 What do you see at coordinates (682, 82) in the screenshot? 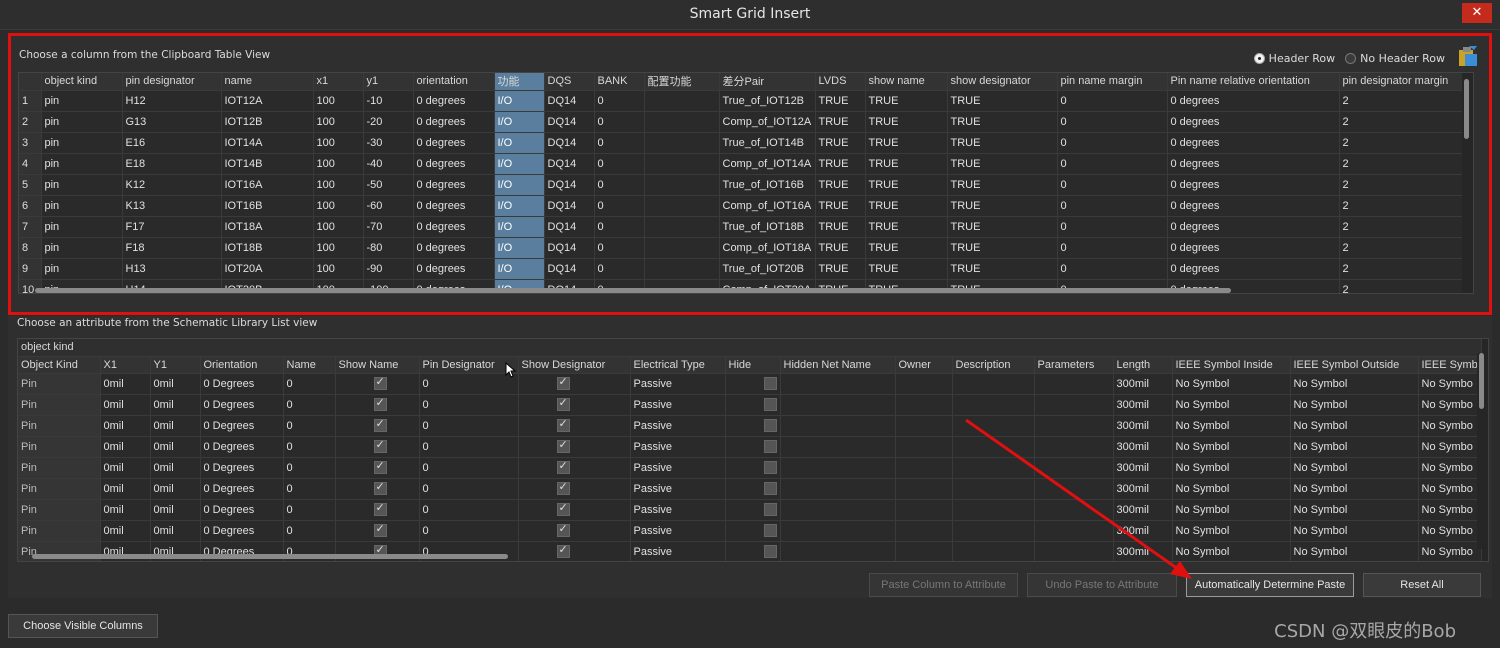
I see `column-header: 配置功能` at bounding box center [682, 82].